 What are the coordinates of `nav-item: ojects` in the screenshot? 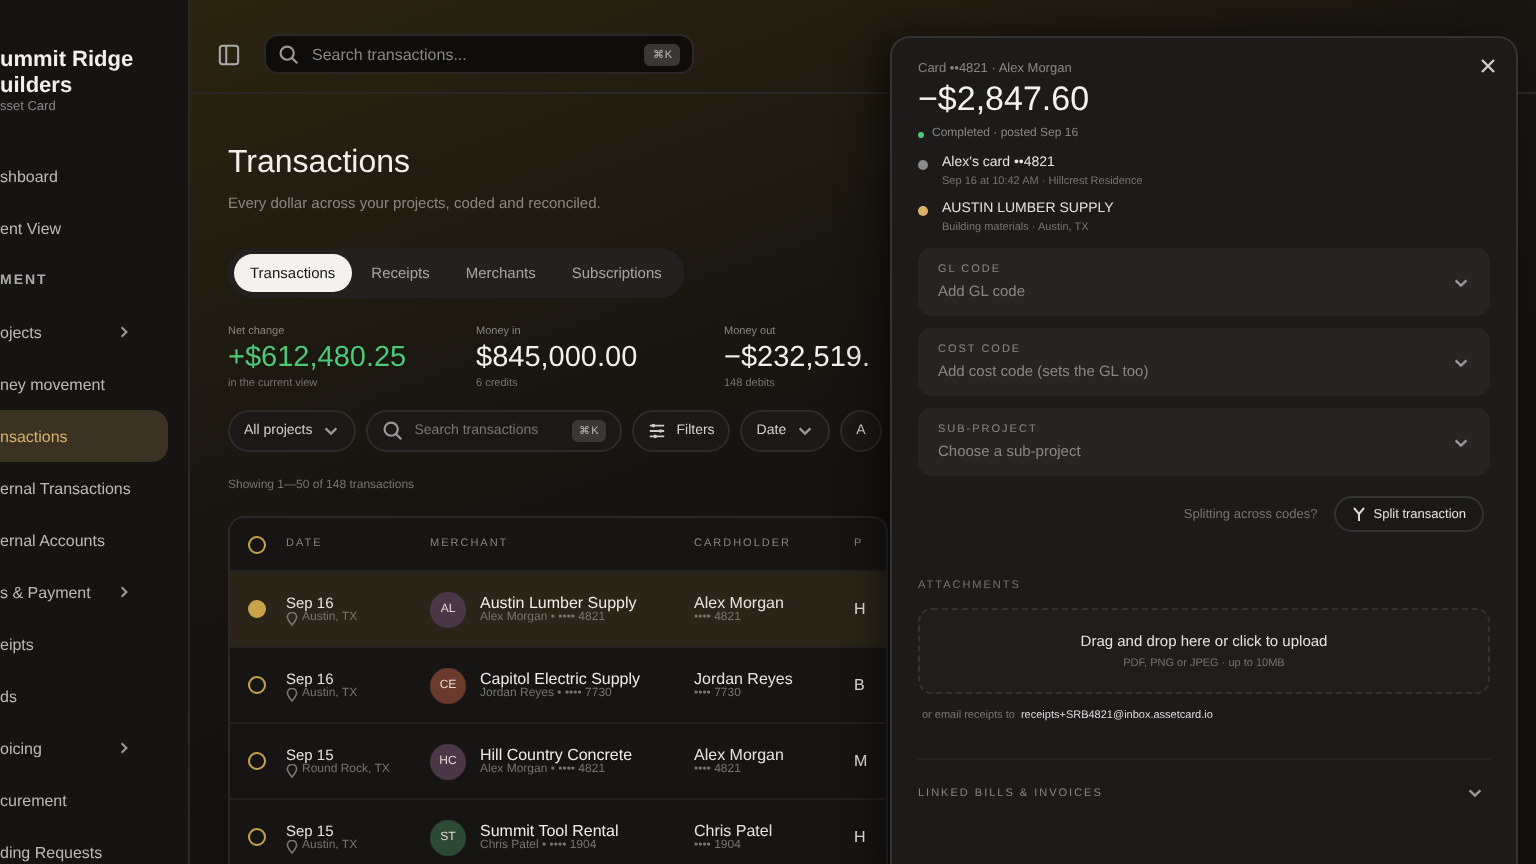 It's located at (84, 332).